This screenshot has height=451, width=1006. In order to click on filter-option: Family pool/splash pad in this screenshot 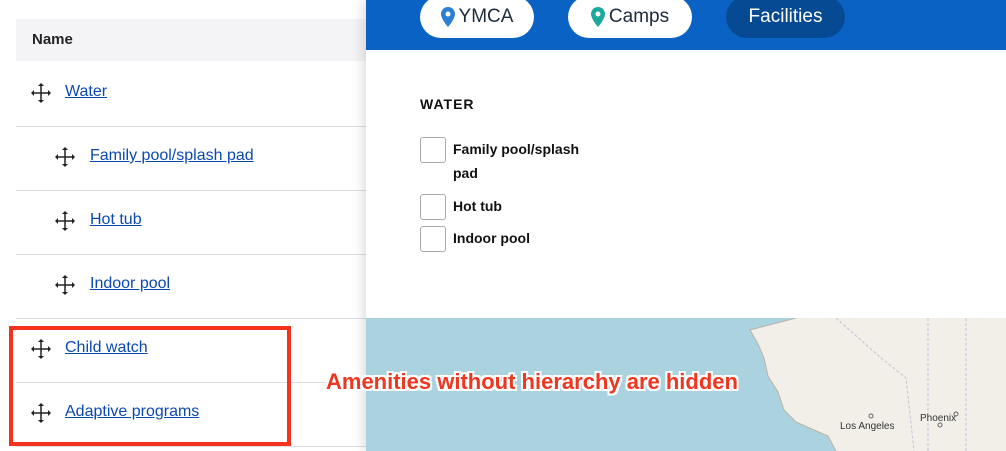, I will do `click(506, 161)`.